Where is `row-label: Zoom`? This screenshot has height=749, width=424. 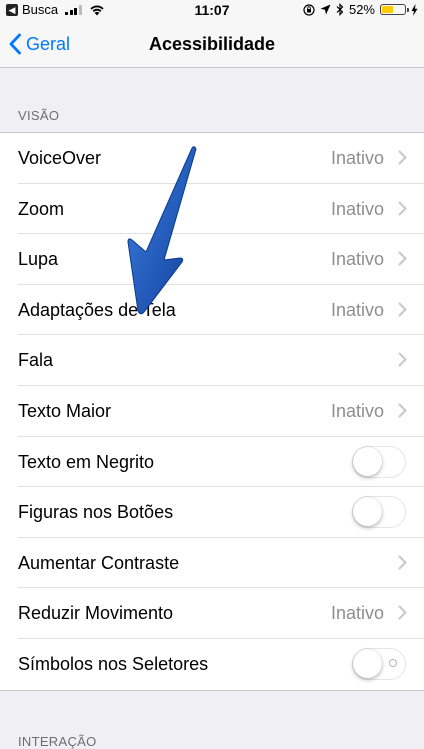 row-label: Zoom is located at coordinates (41, 208).